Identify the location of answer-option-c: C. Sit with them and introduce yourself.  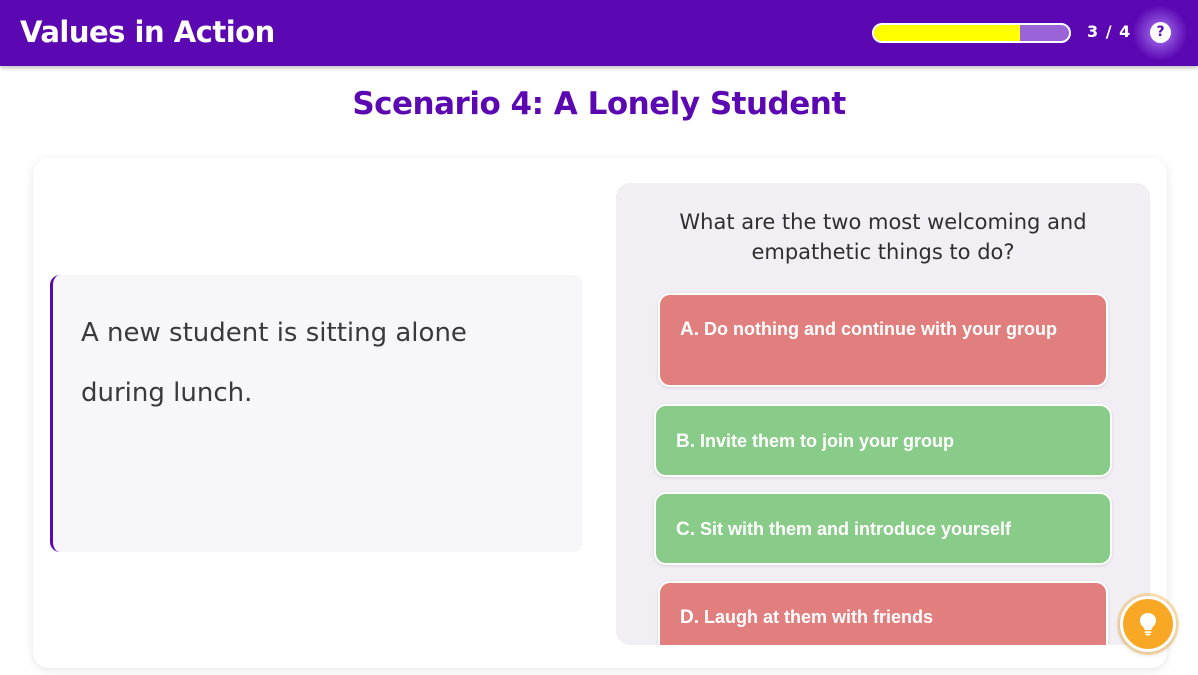
(883, 528).